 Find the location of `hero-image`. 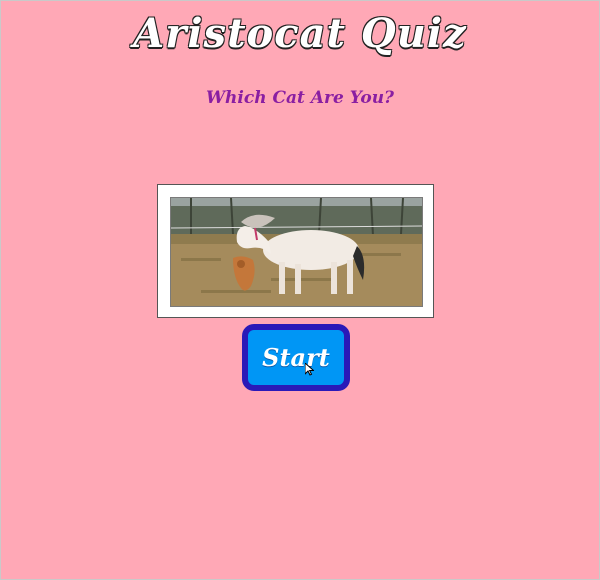

hero-image is located at coordinates (296, 252).